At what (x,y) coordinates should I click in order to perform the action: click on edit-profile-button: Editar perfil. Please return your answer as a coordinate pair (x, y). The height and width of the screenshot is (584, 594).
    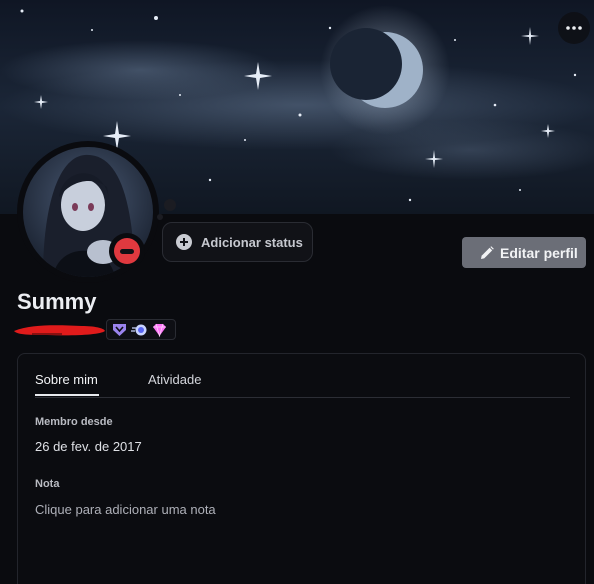
    Looking at the image, I should click on (524, 252).